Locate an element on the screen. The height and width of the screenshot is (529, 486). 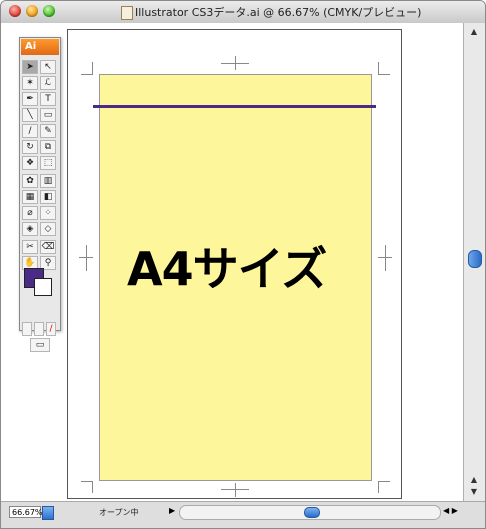
horizontal-scroll-thumb is located at coordinates (312, 512).